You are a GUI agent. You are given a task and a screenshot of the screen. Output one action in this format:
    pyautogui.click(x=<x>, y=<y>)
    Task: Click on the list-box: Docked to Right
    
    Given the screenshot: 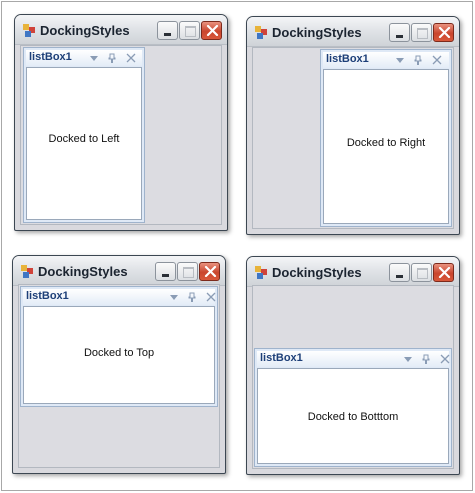 What is the action you would take?
    pyautogui.click(x=386, y=146)
    